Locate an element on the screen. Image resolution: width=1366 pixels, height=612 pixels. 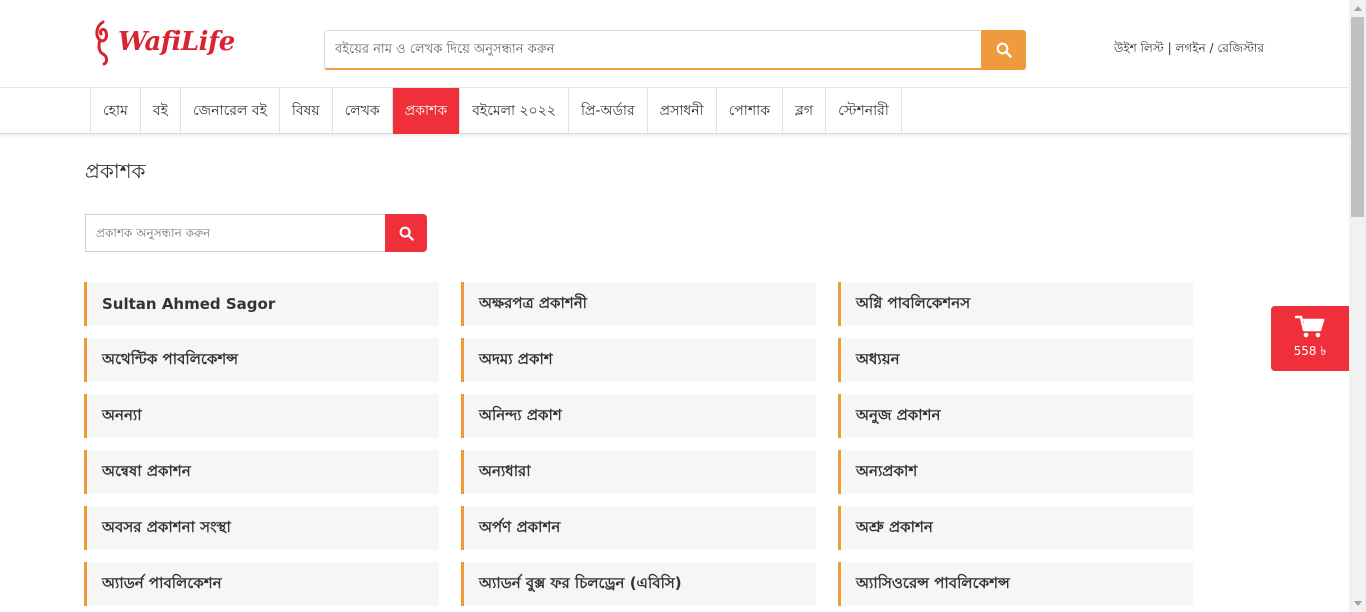
floating-cart-button: 558 ৳ is located at coordinates (1310, 338).